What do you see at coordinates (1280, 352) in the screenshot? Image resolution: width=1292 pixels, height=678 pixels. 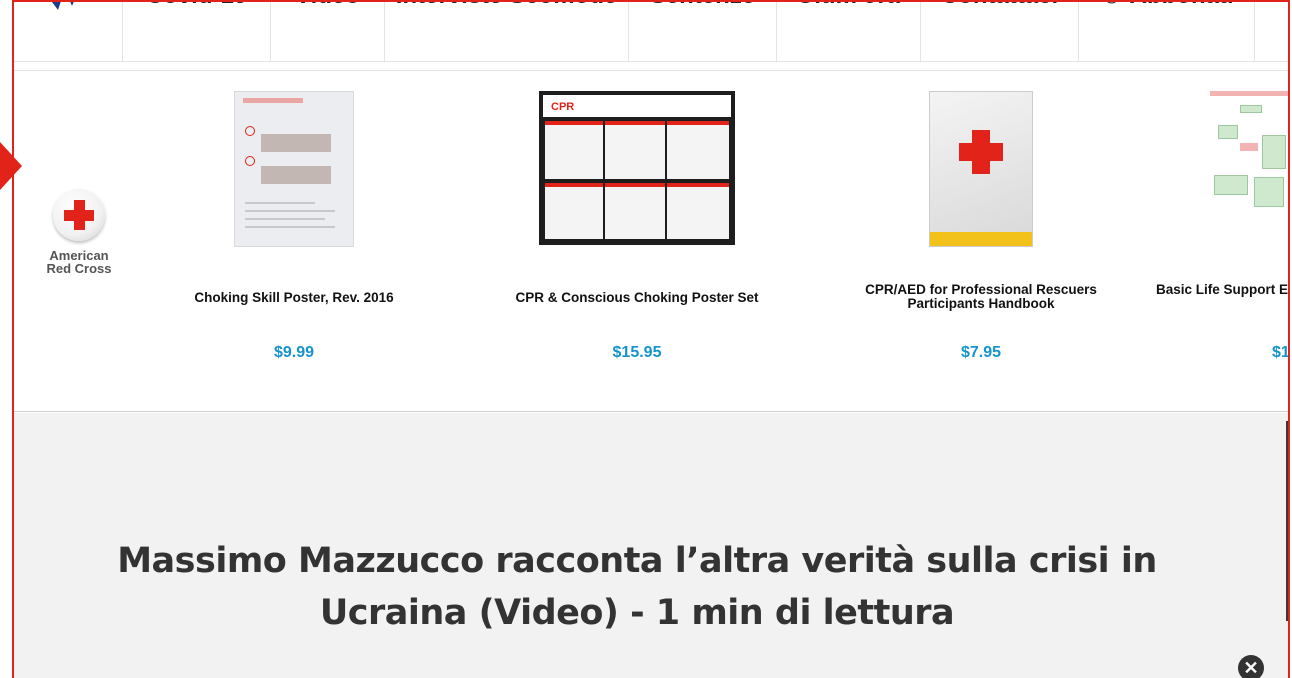 I see `product-price: $1` at bounding box center [1280, 352].